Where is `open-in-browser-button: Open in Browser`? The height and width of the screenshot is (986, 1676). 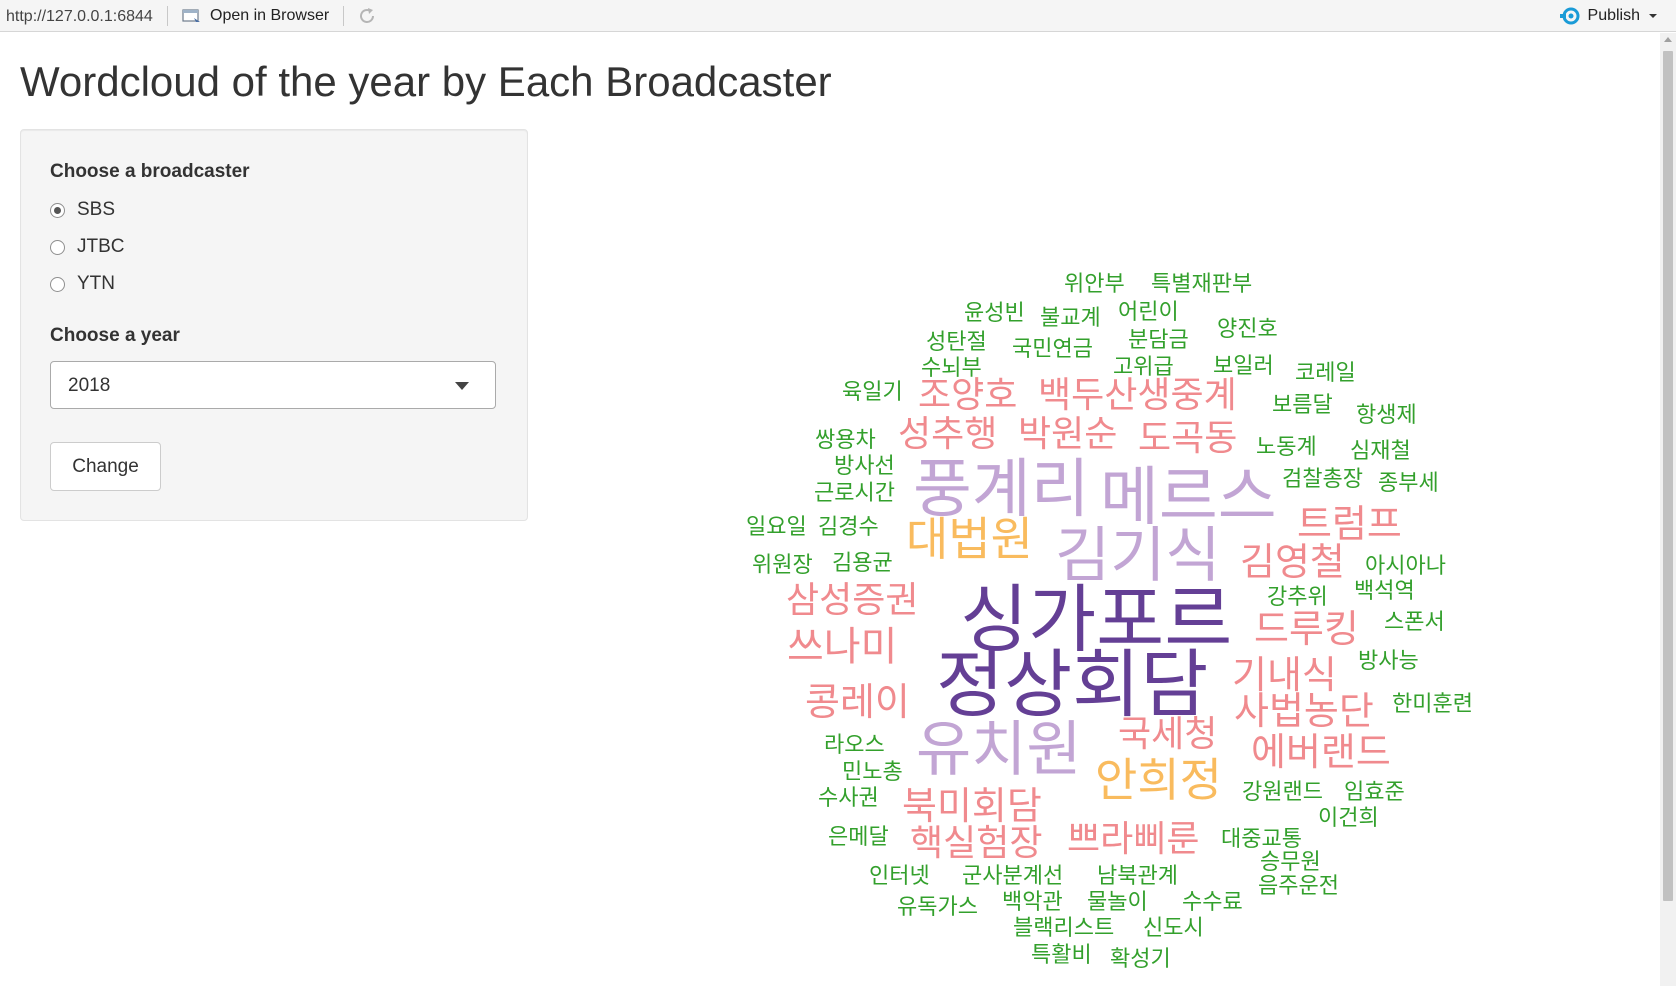
open-in-browser-button: Open in Browser is located at coordinates (255, 16).